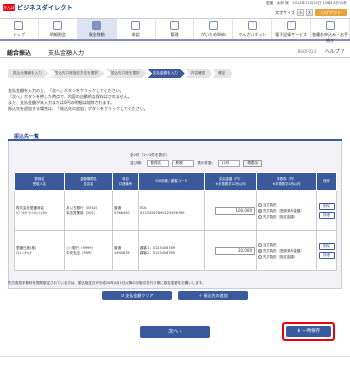 This screenshot has width=350, height=373. I want to click on e-record-icon, so click(291, 25).